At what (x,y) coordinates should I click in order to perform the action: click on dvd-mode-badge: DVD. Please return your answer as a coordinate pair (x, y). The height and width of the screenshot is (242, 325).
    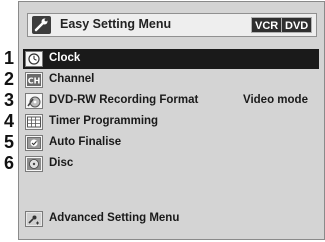
    Looking at the image, I should click on (297, 25).